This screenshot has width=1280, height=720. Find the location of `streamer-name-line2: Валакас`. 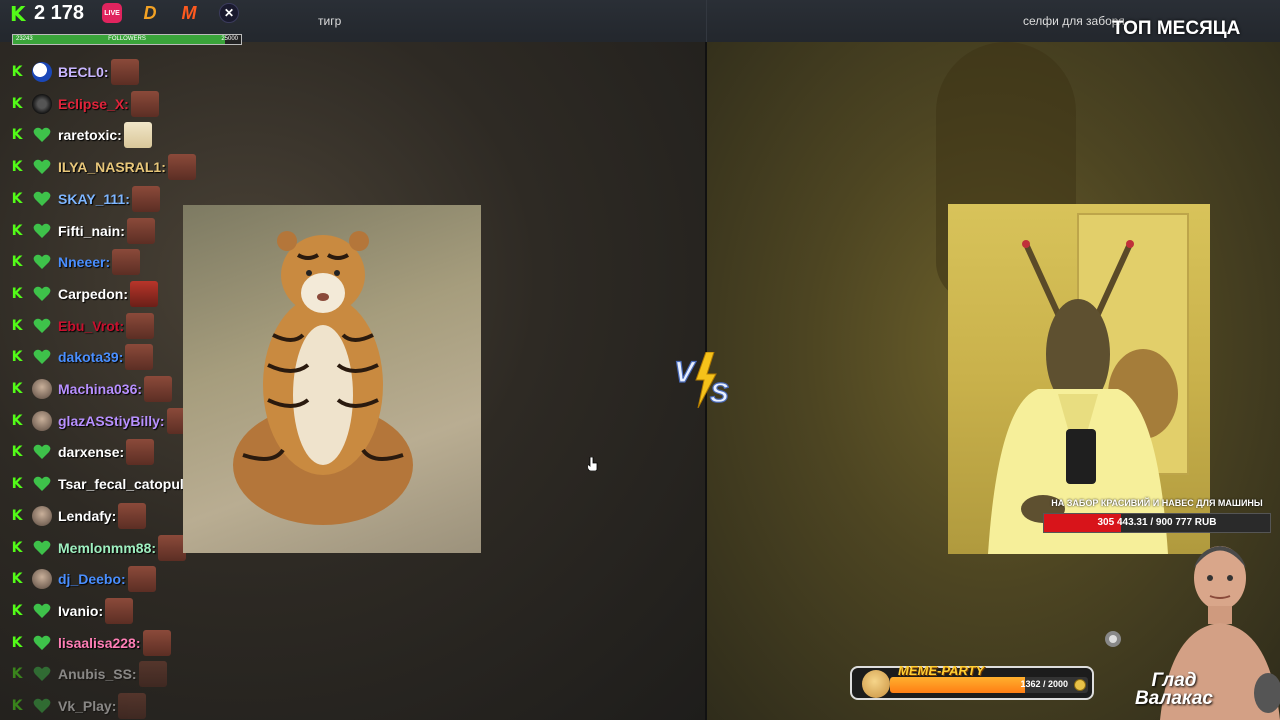

streamer-name-line2: Валакас is located at coordinates (1174, 698).